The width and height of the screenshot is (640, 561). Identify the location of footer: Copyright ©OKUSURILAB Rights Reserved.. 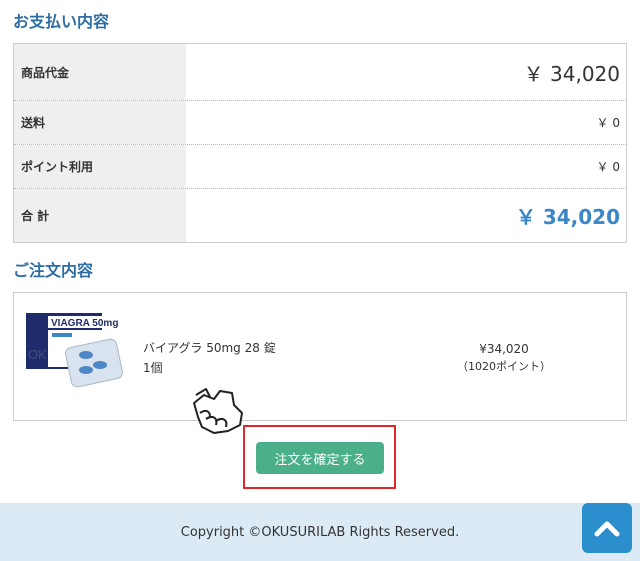
(320, 532).